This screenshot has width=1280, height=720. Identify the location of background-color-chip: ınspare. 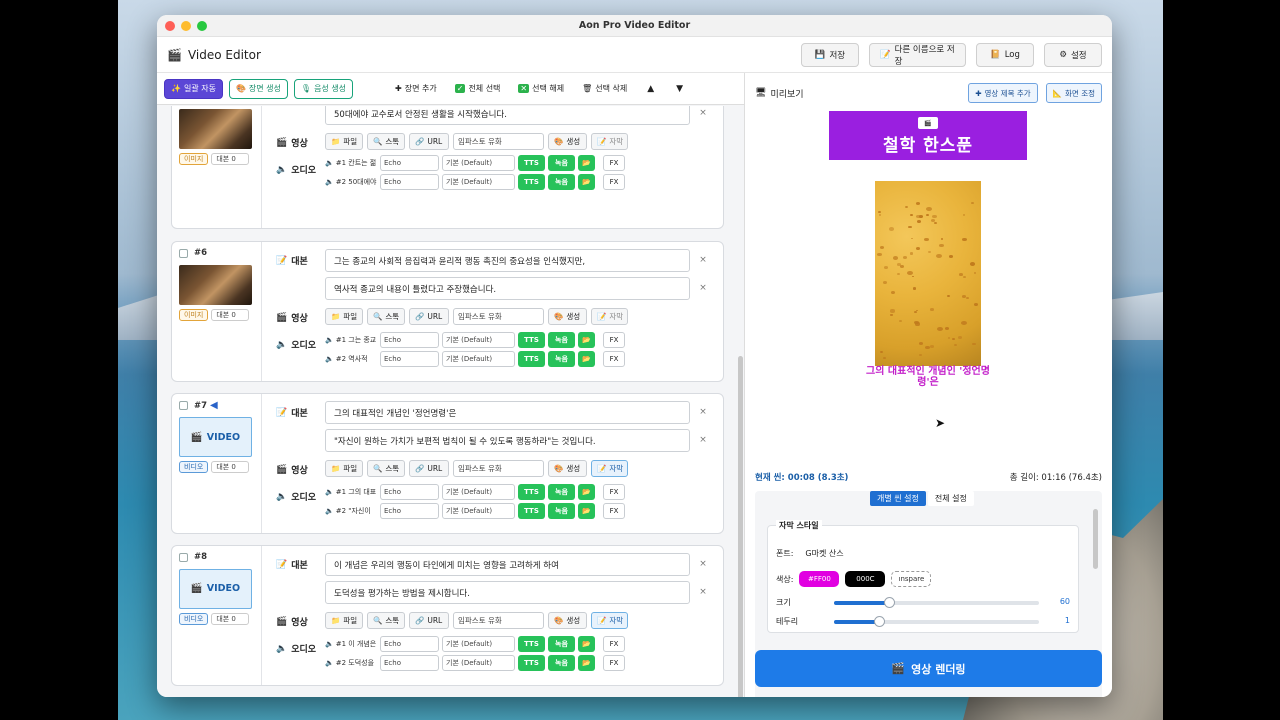
(911, 579).